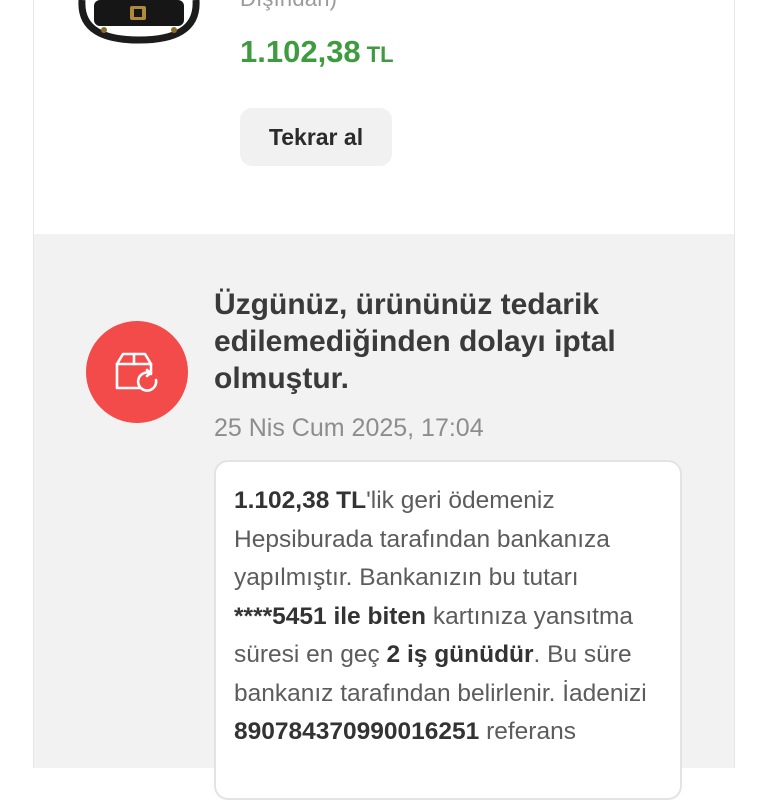 The width and height of the screenshot is (768, 800). I want to click on product-thumbnail, so click(139, 23).